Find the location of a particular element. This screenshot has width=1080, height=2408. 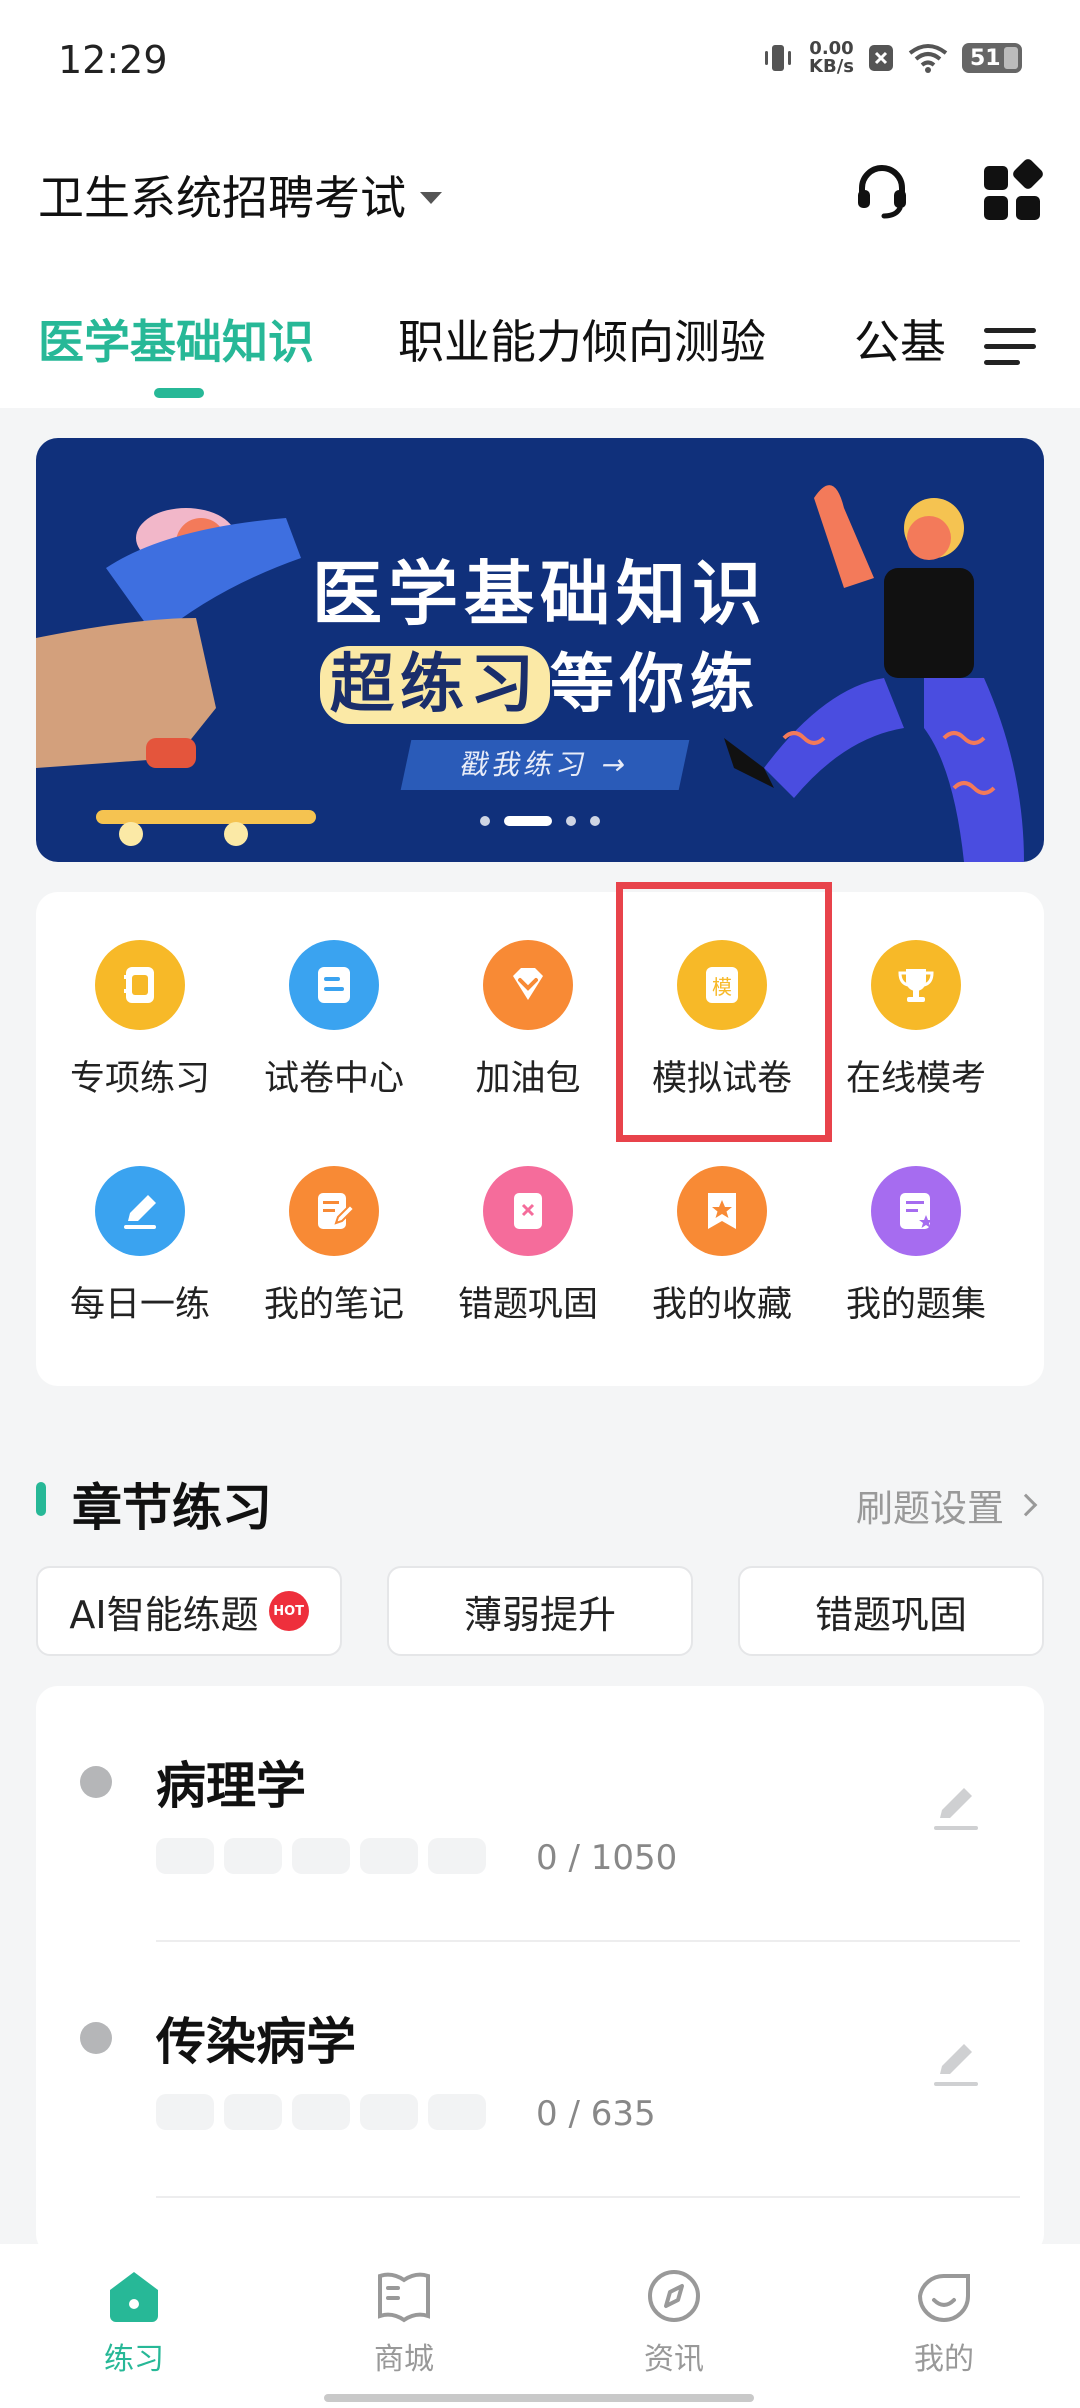

grid-item-special-practice: 专项练习 is located at coordinates (140, 1025).